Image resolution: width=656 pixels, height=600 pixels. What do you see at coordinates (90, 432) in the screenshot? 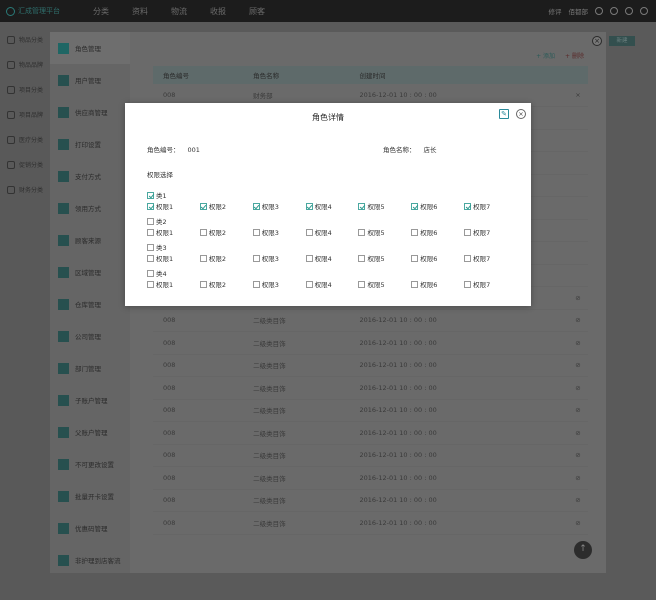
I see `sub-sidebar-item: 父账户管理` at bounding box center [90, 432].